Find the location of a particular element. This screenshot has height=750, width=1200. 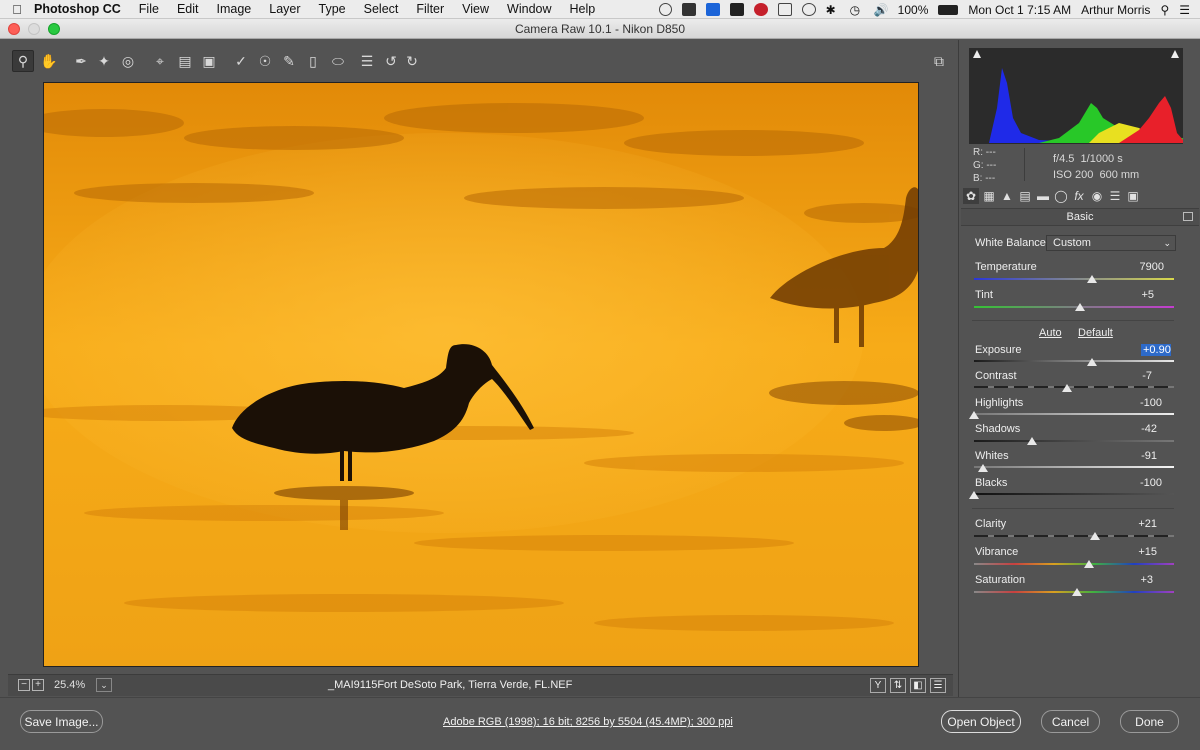

five-app-icon is located at coordinates (784, 9).